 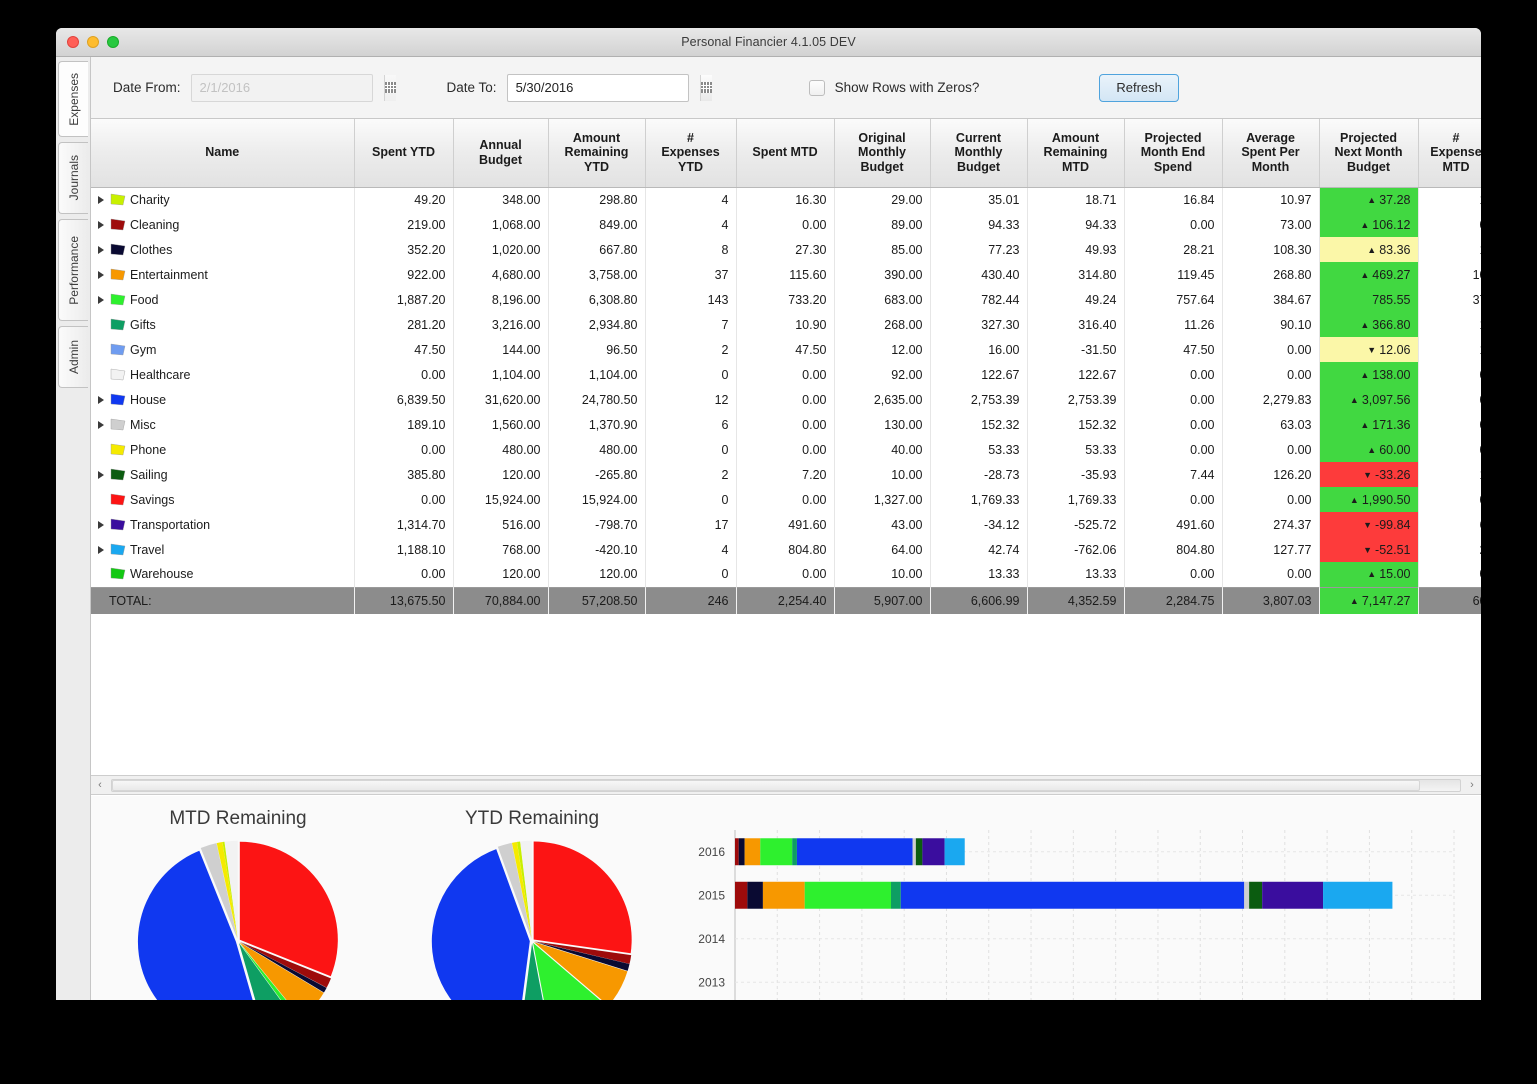 I want to click on date-from-calendar-button, so click(x=389, y=87).